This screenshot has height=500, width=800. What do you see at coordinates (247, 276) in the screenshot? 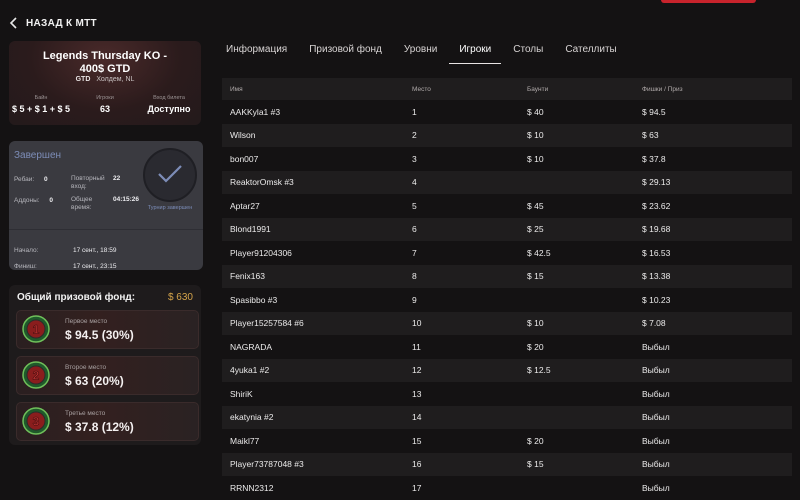
I see `player-name: Fenix163` at bounding box center [247, 276].